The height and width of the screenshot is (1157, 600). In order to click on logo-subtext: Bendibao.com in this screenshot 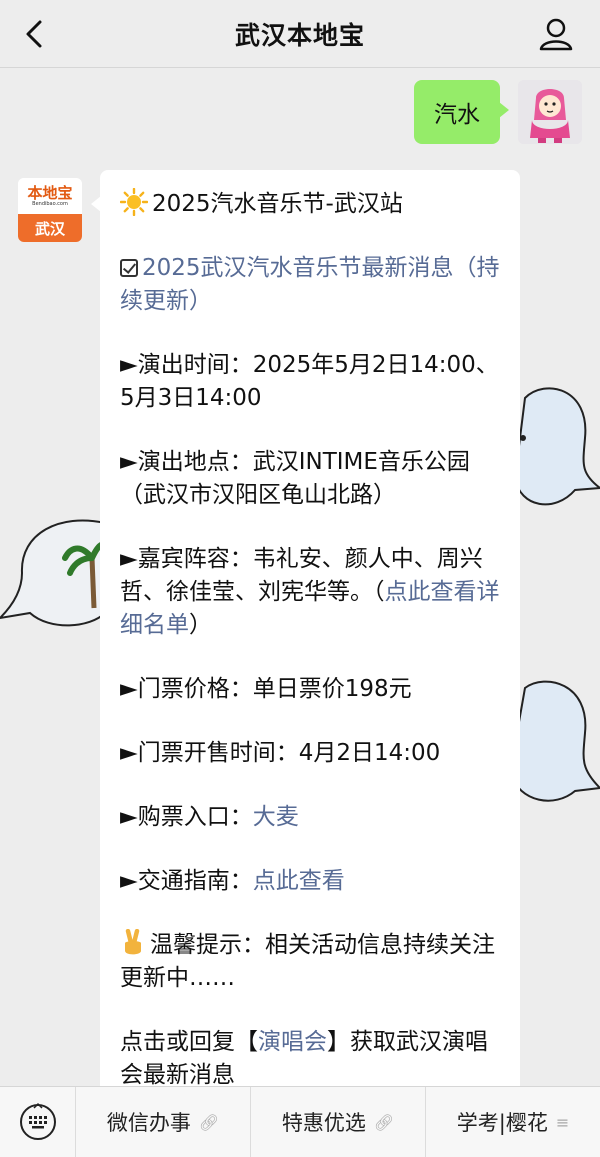, I will do `click(50, 203)`.